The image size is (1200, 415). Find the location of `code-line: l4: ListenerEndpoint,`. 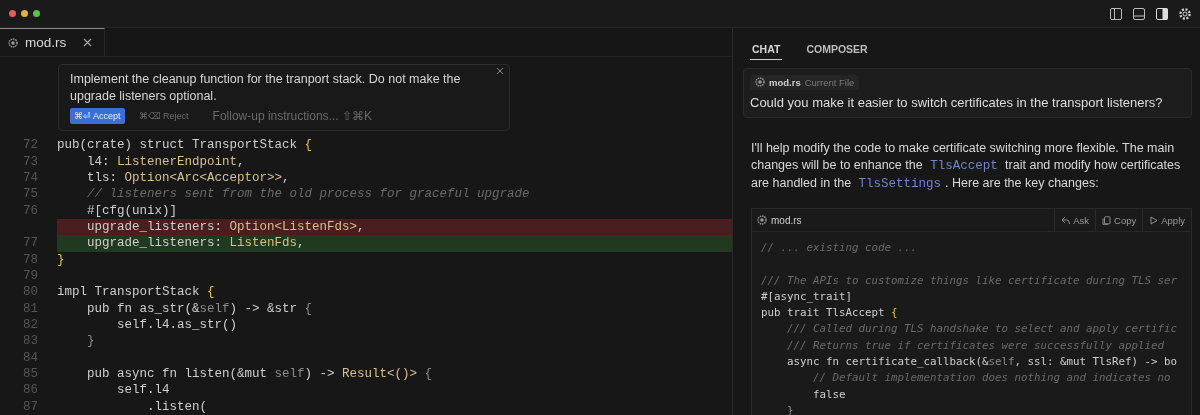

code-line: l4: ListenerEndpoint, is located at coordinates (166, 161).